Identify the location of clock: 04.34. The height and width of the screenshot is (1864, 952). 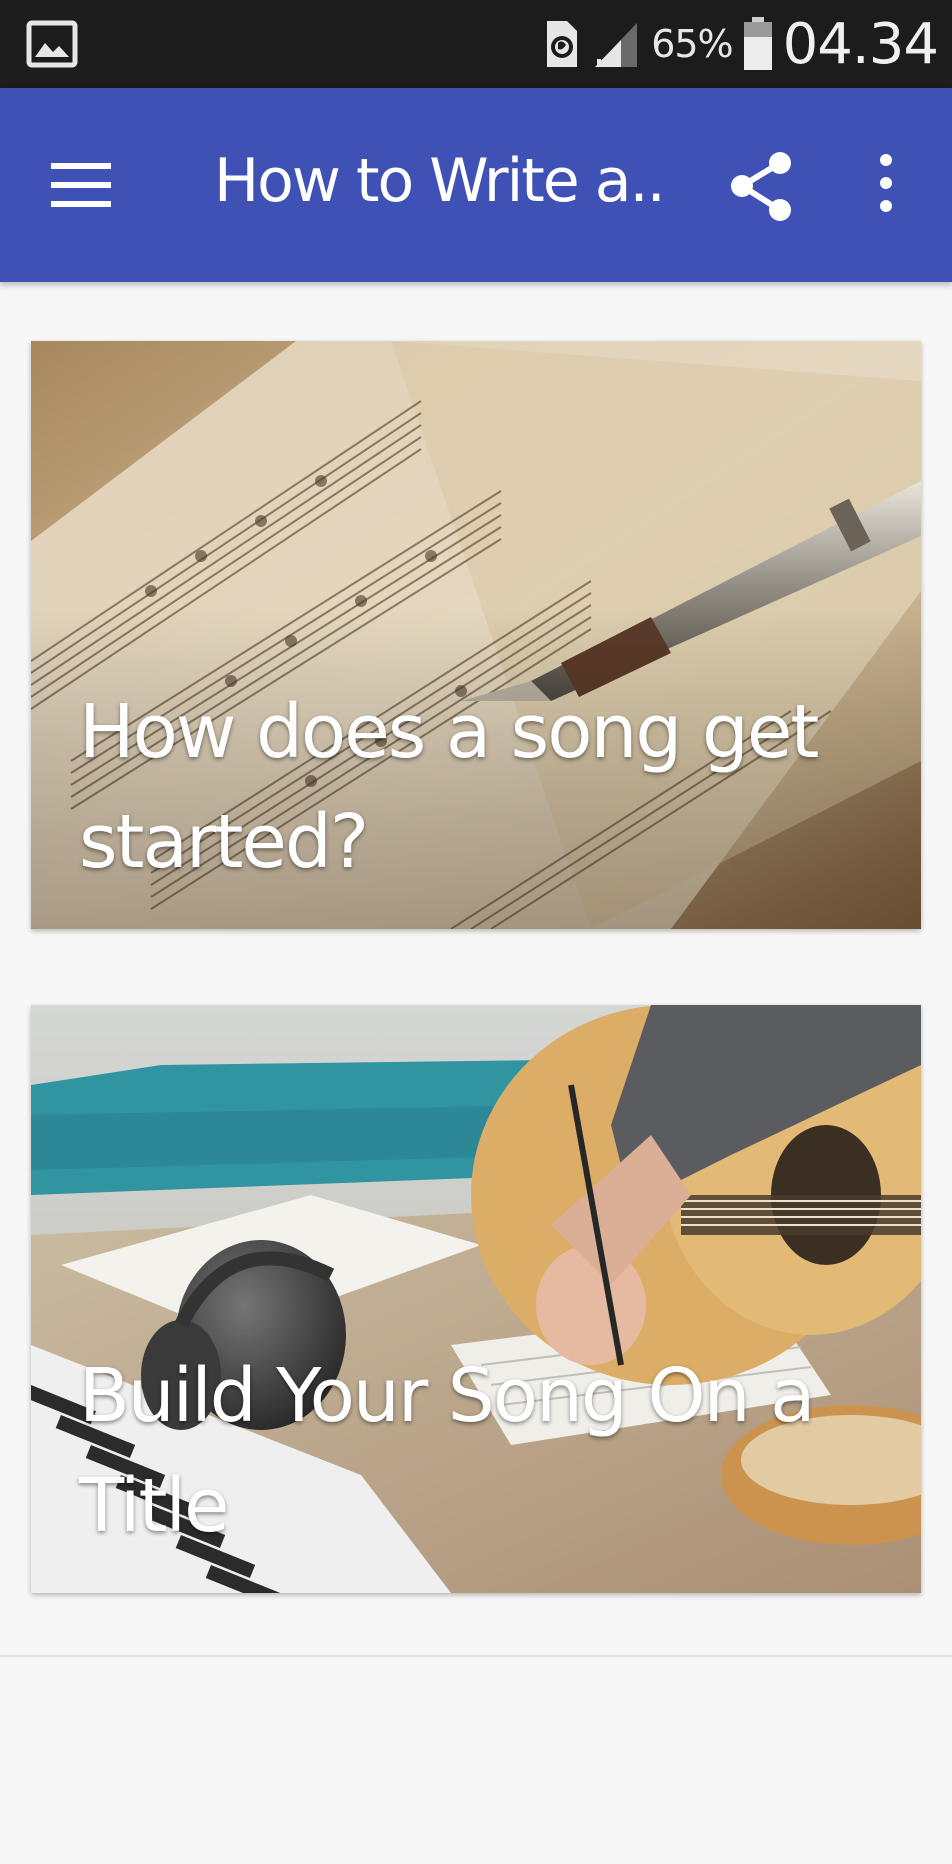
(860, 44).